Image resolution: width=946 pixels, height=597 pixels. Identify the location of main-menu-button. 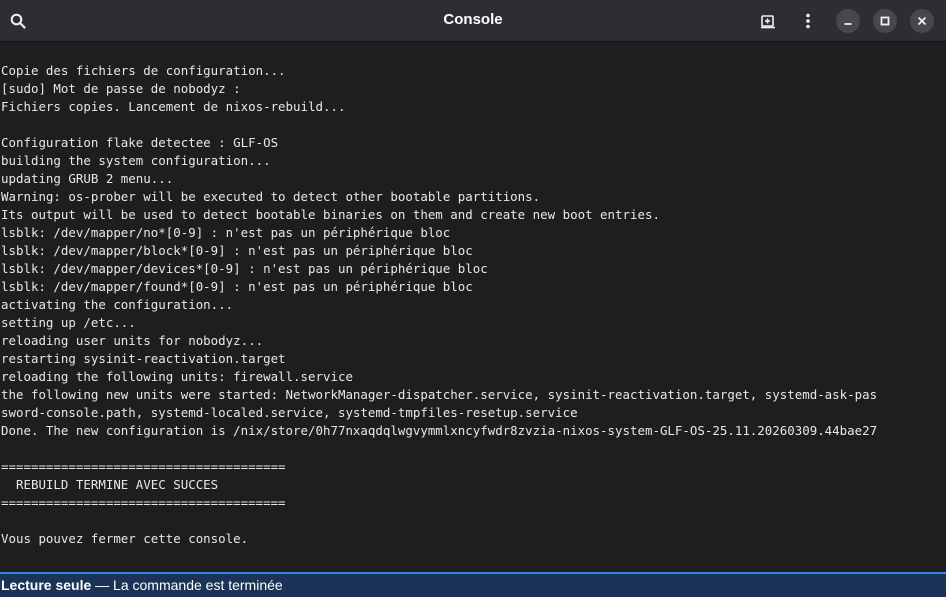
(808, 21).